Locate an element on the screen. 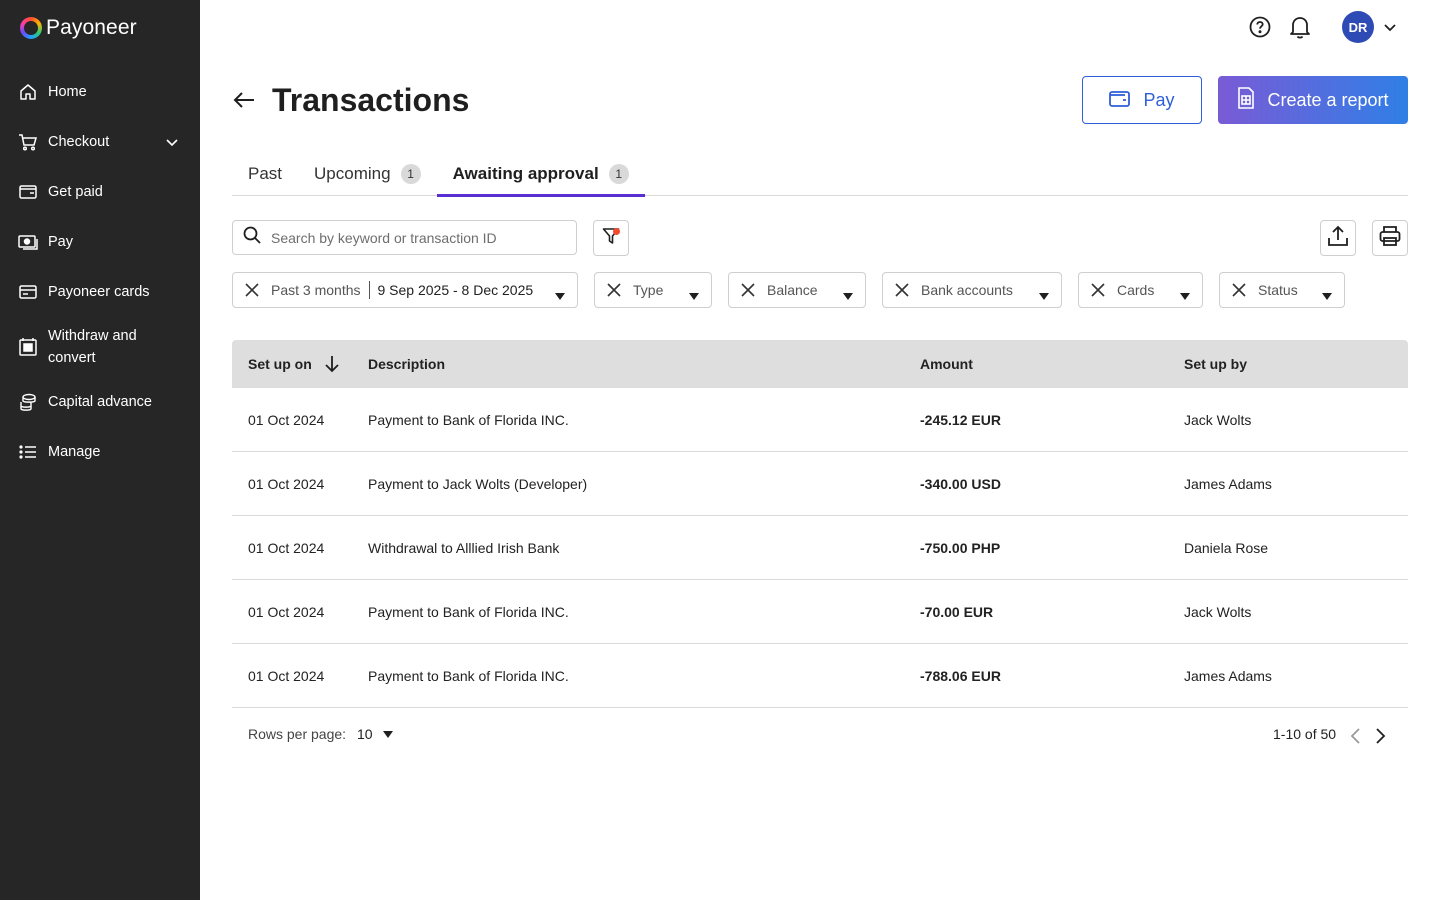  help-icon is located at coordinates (1260, 27).